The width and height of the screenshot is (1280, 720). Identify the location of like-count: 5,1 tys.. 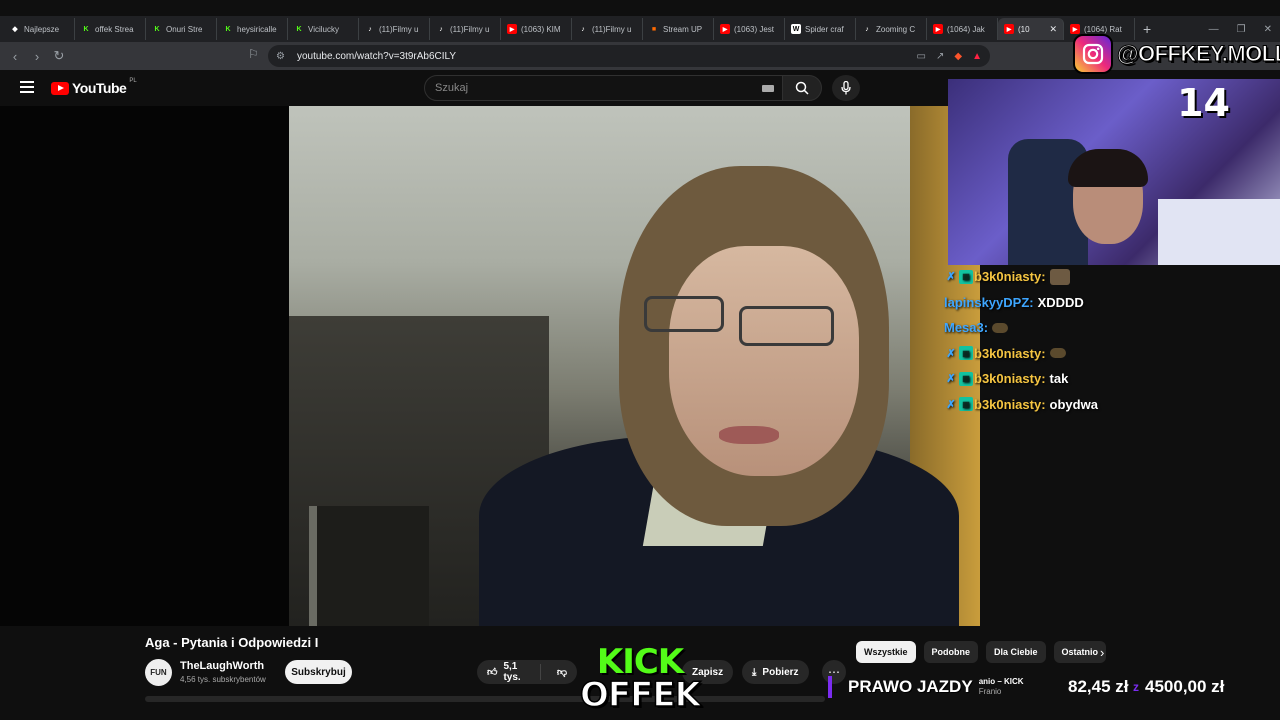
(512, 672).